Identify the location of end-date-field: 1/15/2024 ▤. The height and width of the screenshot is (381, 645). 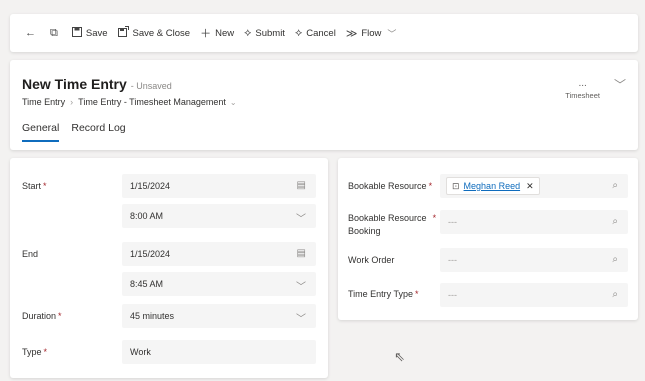
(219, 254).